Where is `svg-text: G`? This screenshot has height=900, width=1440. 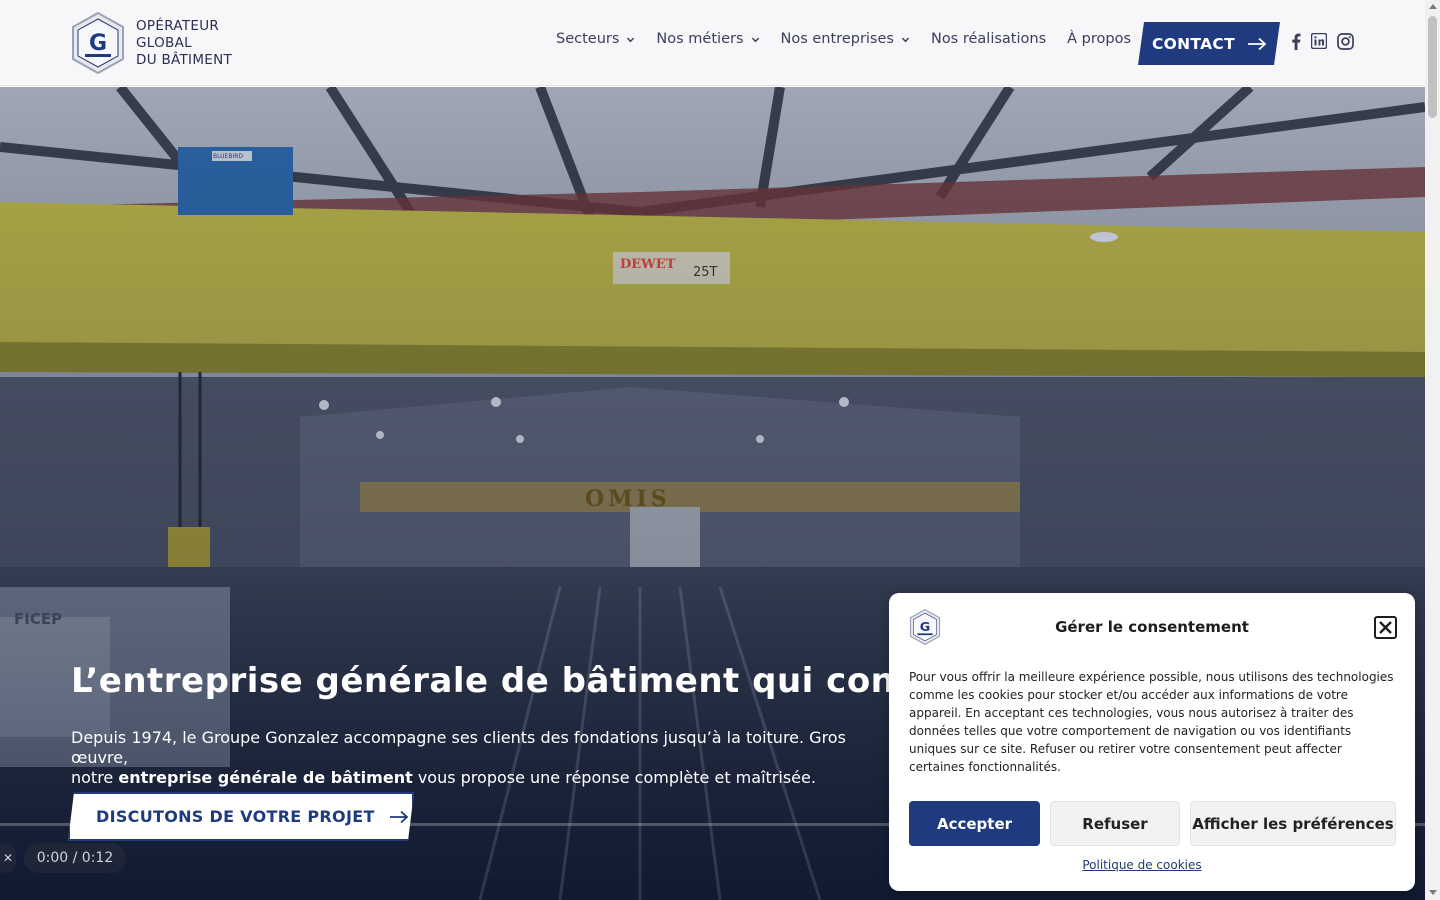
svg-text: G is located at coordinates (98, 43).